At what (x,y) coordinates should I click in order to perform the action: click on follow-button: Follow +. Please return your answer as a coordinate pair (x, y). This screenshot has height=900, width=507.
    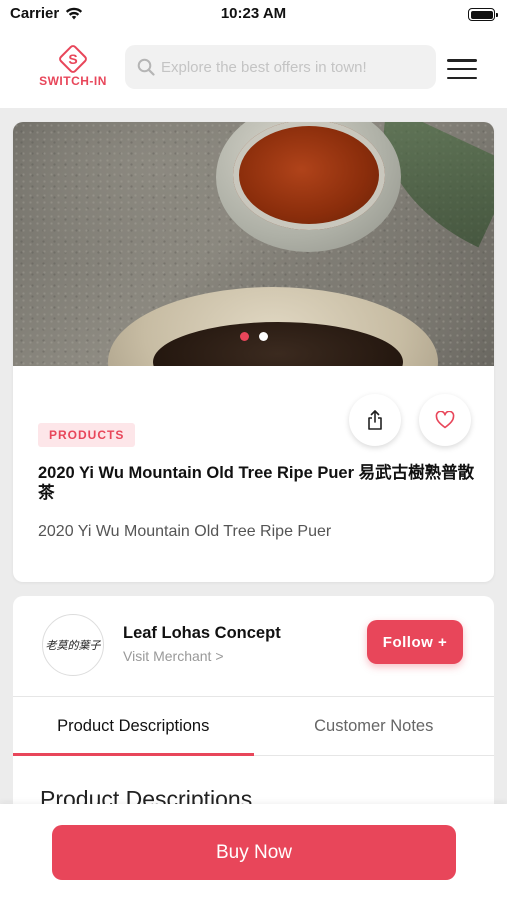
    Looking at the image, I should click on (415, 642).